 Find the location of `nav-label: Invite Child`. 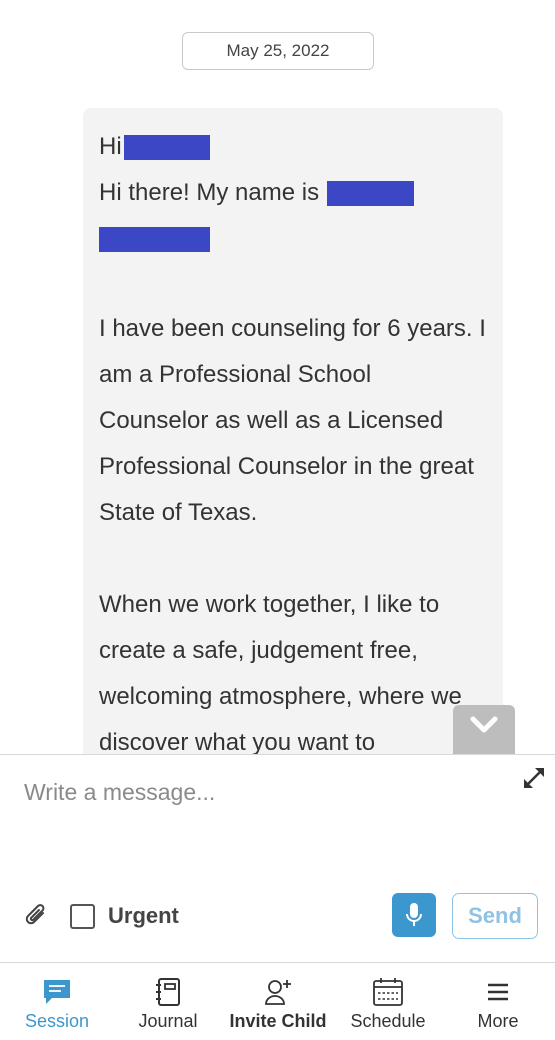

nav-label: Invite Child is located at coordinates (278, 1021).